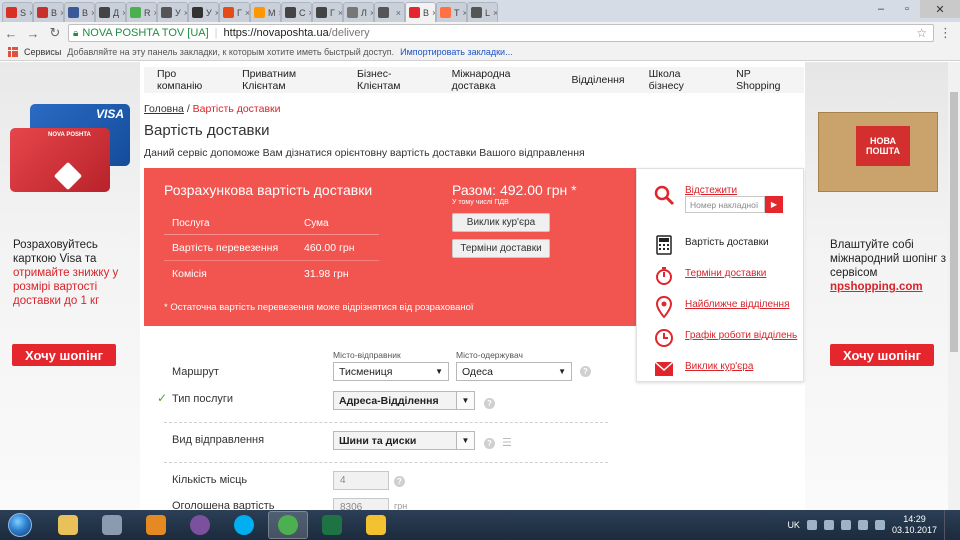 The width and height of the screenshot is (960, 540). Describe the element at coordinates (110, 12) in the screenshot. I see `browser-tab: Д×` at that location.